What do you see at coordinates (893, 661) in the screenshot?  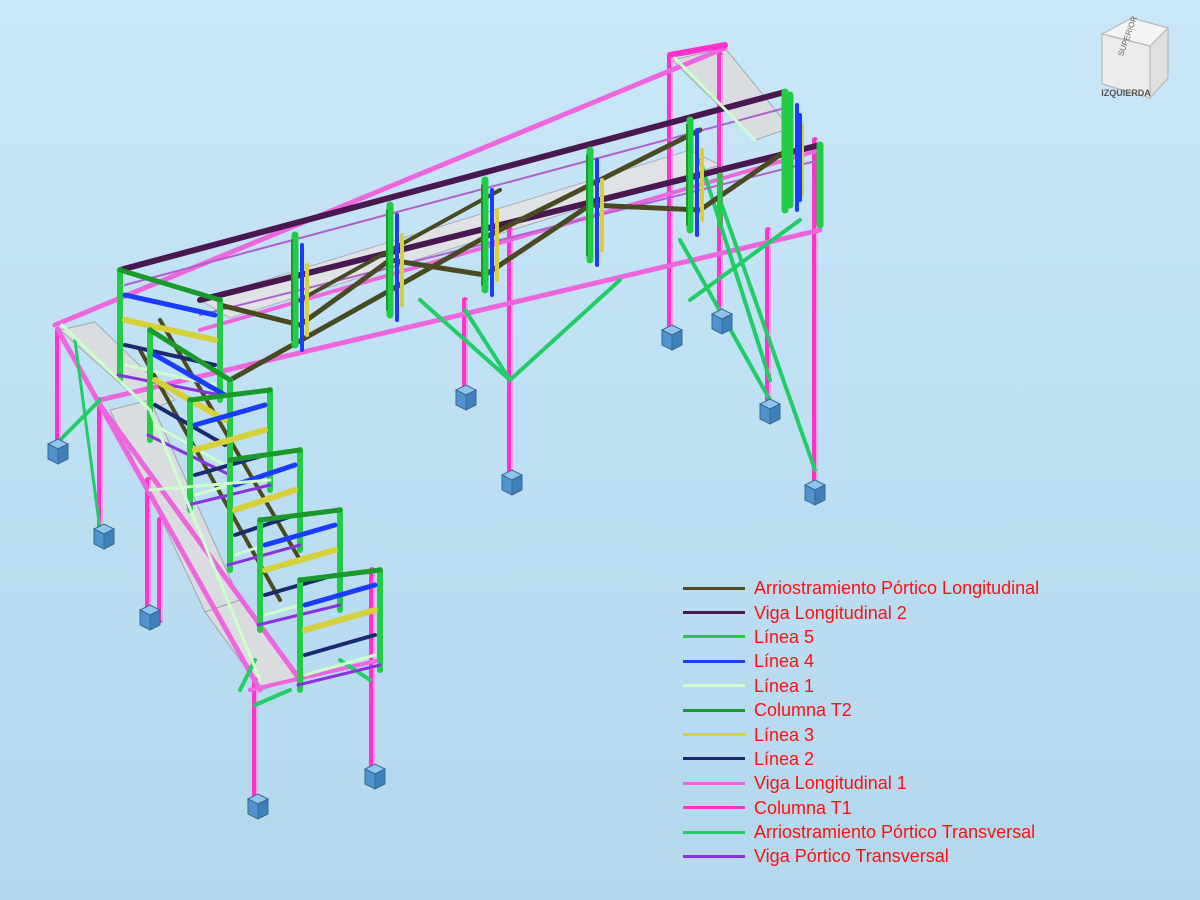 I see `legend-item: Línea 4` at bounding box center [893, 661].